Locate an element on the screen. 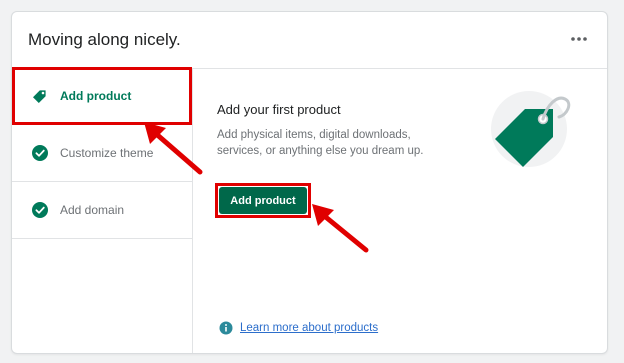 The height and width of the screenshot is (363, 624). card-title: Moving along nicely. is located at coordinates (104, 39).